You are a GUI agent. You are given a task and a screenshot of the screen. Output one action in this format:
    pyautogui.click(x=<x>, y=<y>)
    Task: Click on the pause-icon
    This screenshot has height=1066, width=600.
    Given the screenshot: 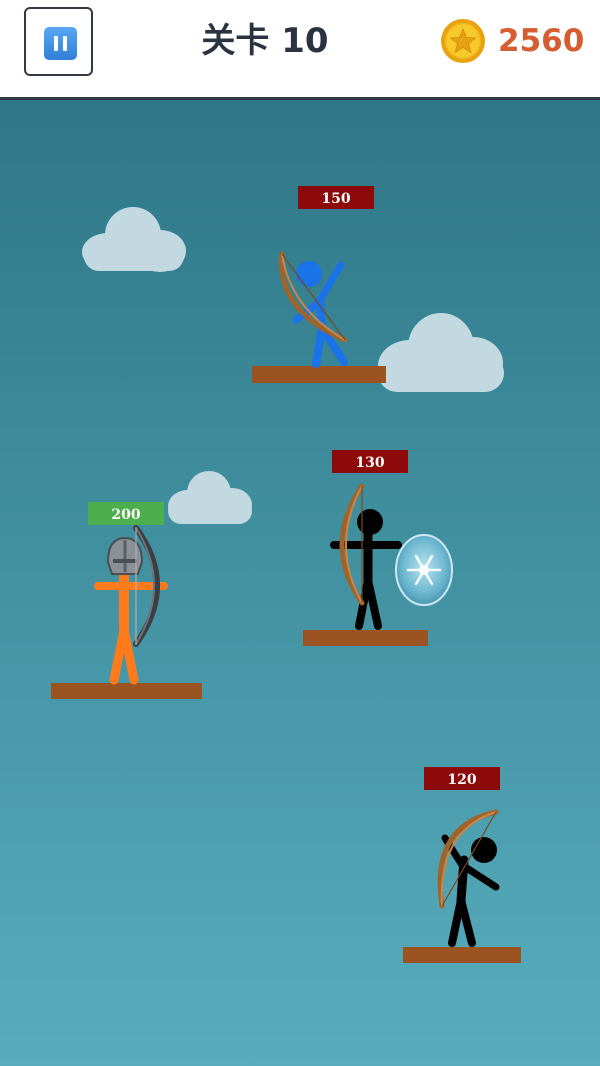 What is the action you would take?
    pyautogui.click(x=60, y=43)
    